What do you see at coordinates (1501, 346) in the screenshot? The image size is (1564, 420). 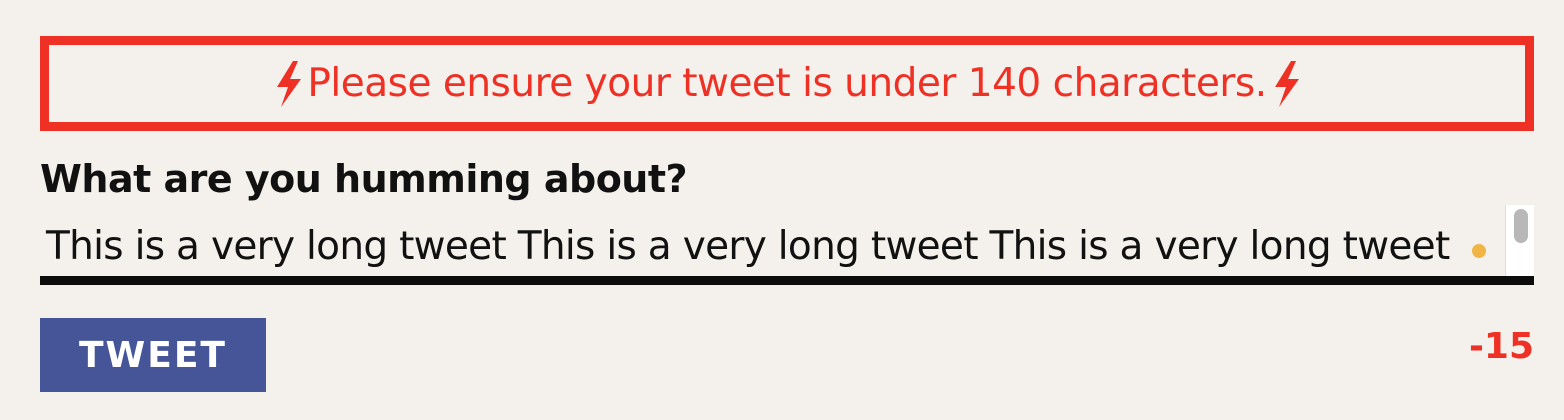 I see `character-counter: -15` at bounding box center [1501, 346].